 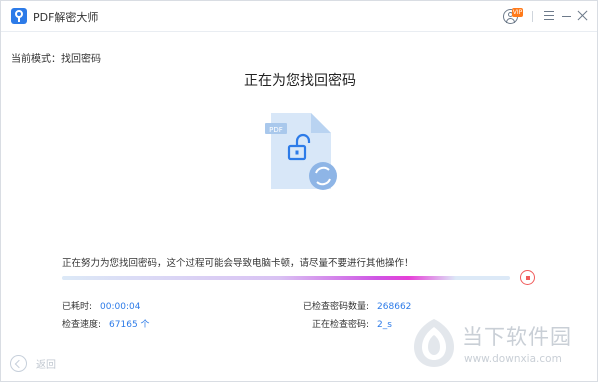 I want to click on menu-icon, so click(x=549, y=16).